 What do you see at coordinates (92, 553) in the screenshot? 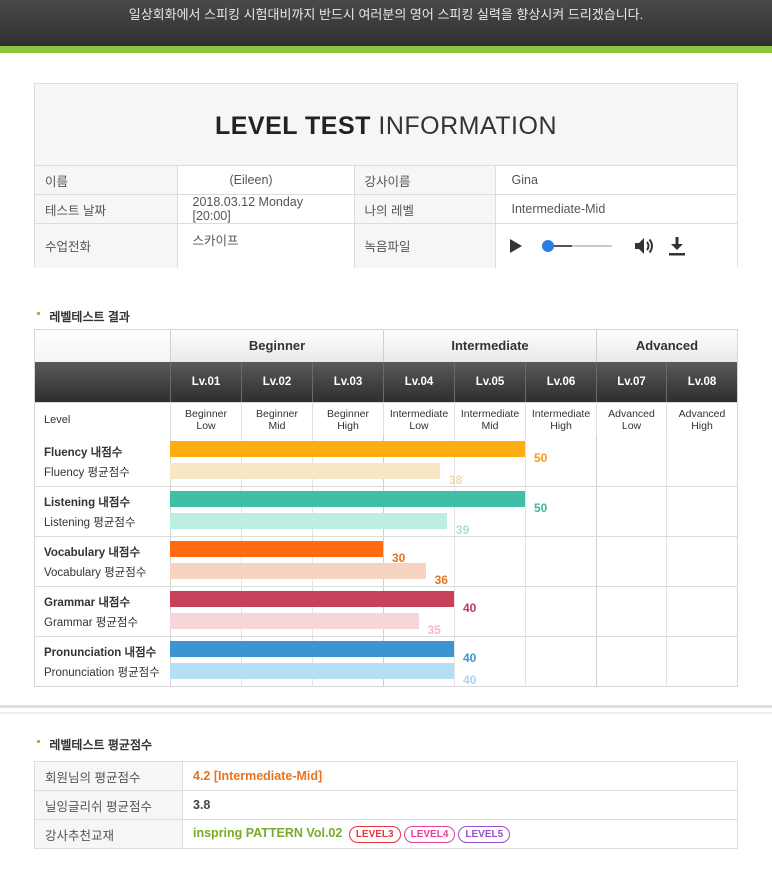
I see `score-label-mine: Vocabulary 내점수` at bounding box center [92, 553].